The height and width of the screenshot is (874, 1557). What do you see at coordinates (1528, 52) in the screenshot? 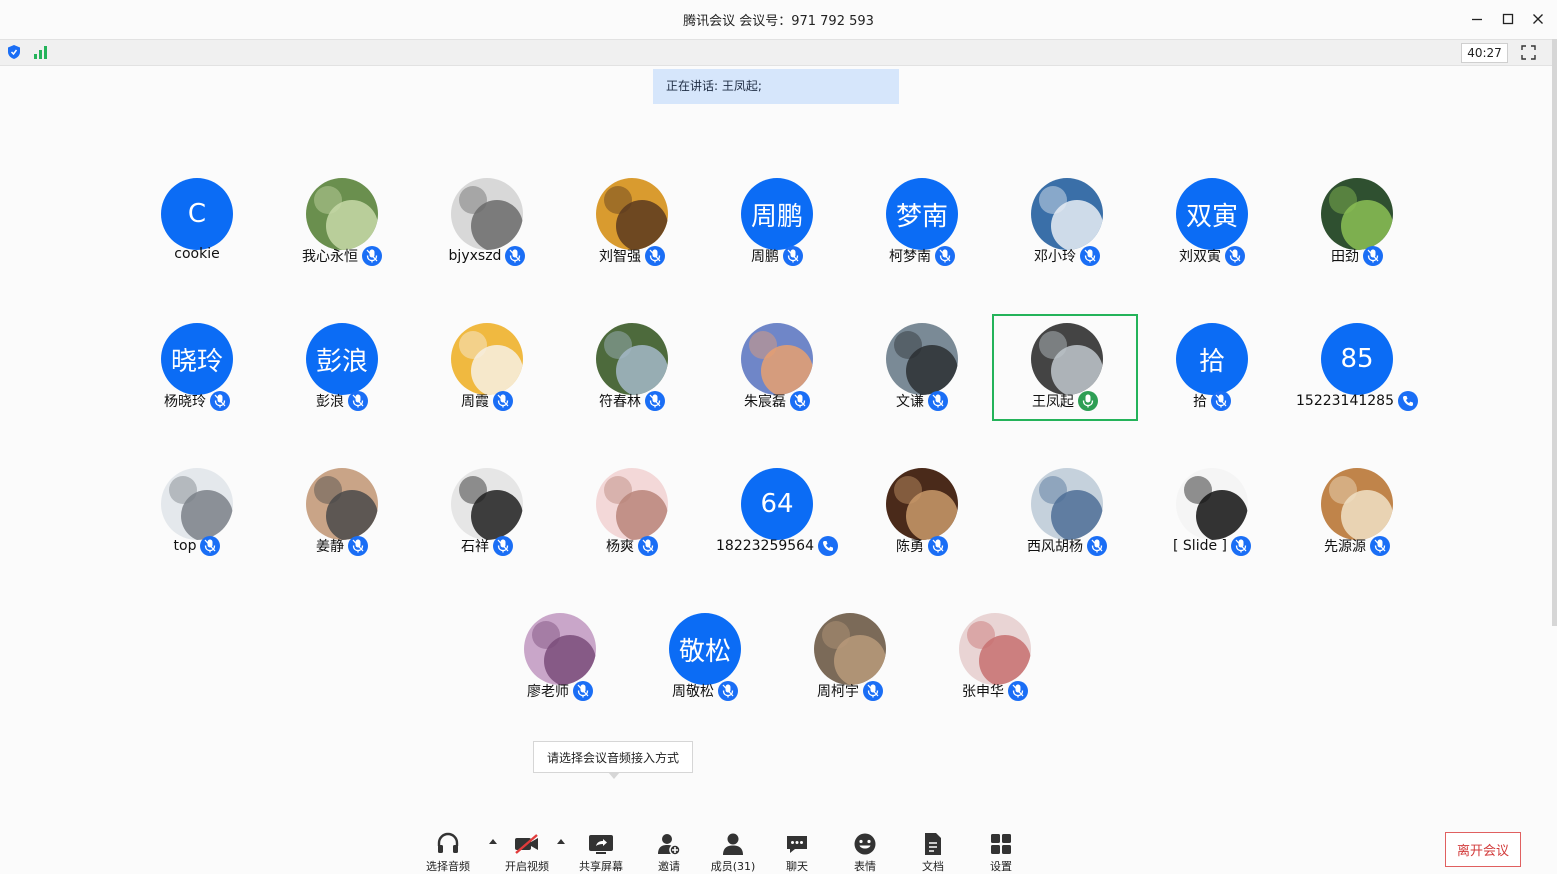
I see `fullscreen-icon` at bounding box center [1528, 52].